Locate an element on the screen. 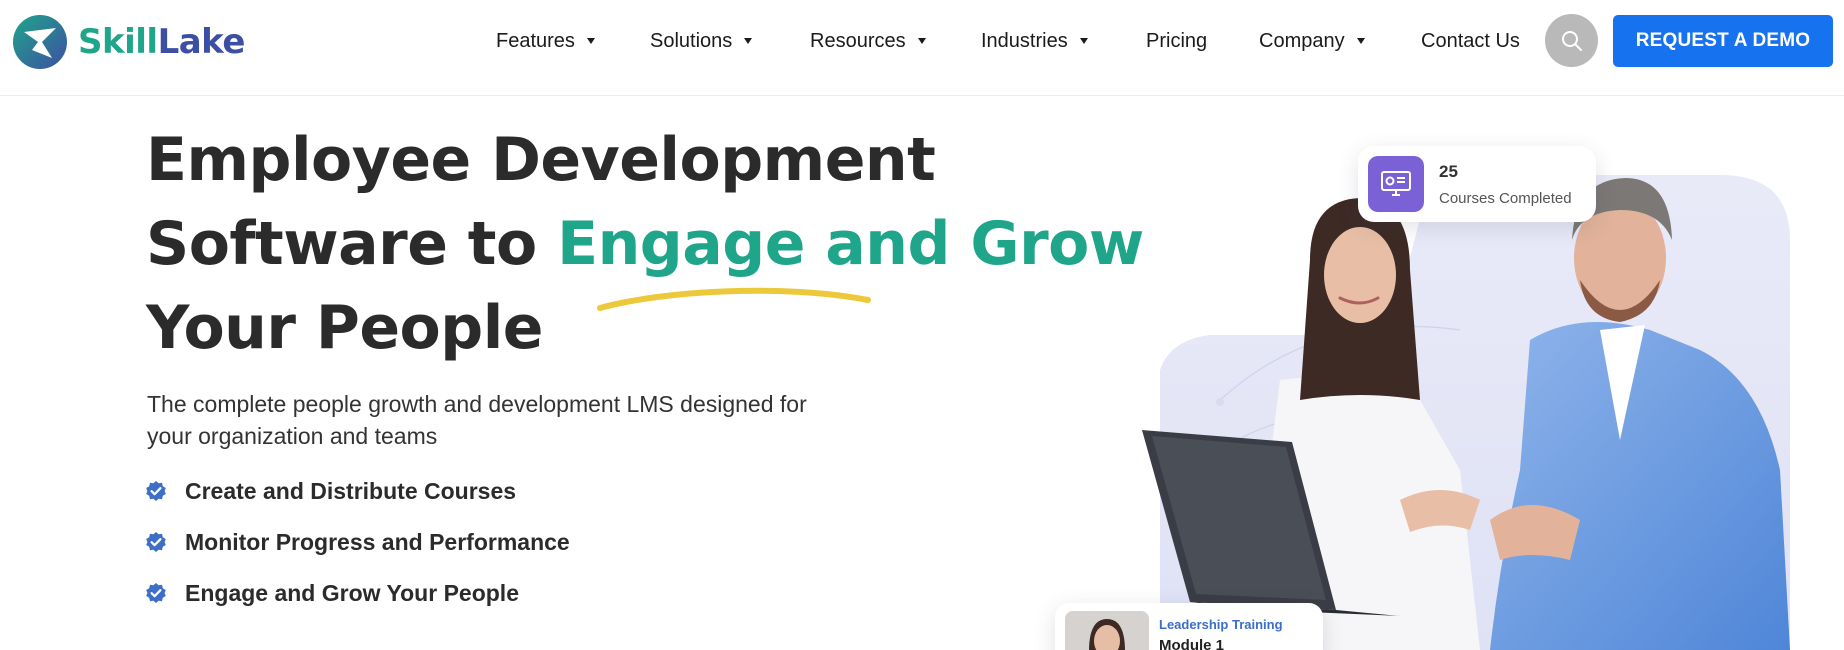 Image resolution: width=1844 pixels, height=650 pixels. logo-mark-icon is located at coordinates (40, 42).